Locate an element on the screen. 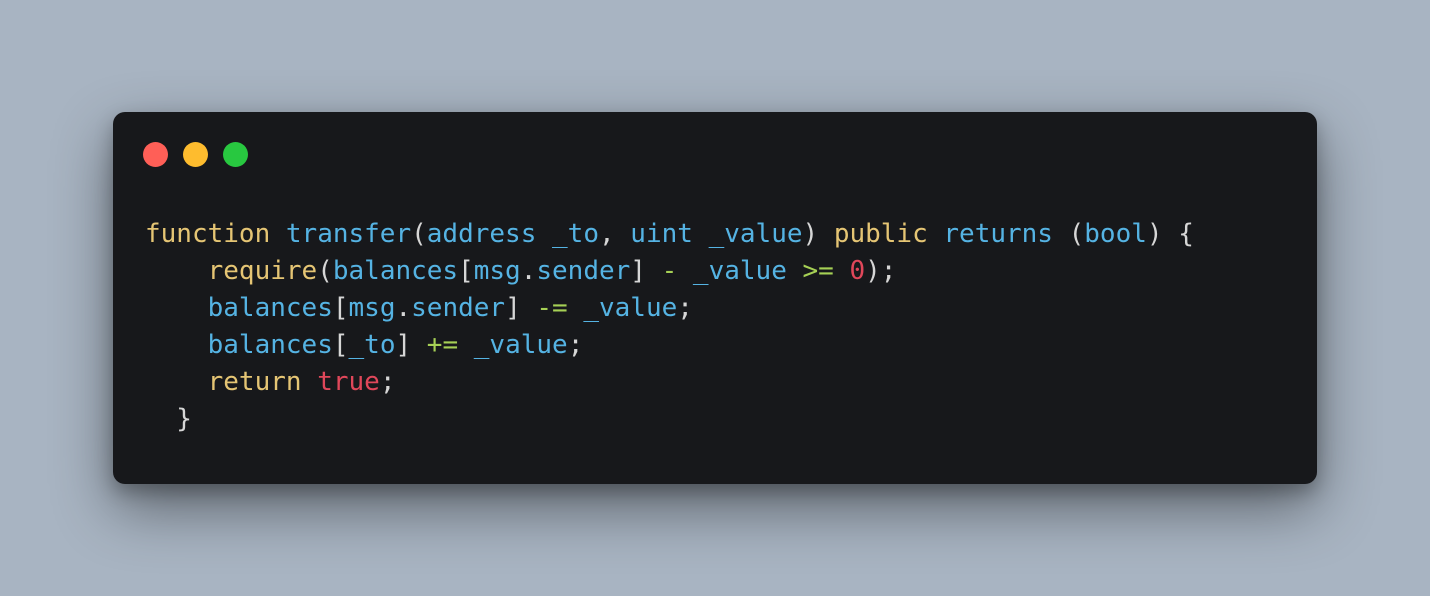  code-token: += is located at coordinates (442, 345).